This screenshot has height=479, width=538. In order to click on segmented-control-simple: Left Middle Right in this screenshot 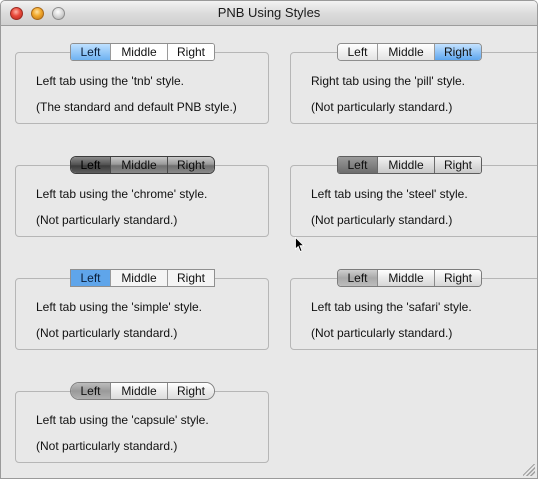, I will do `click(142, 278)`.